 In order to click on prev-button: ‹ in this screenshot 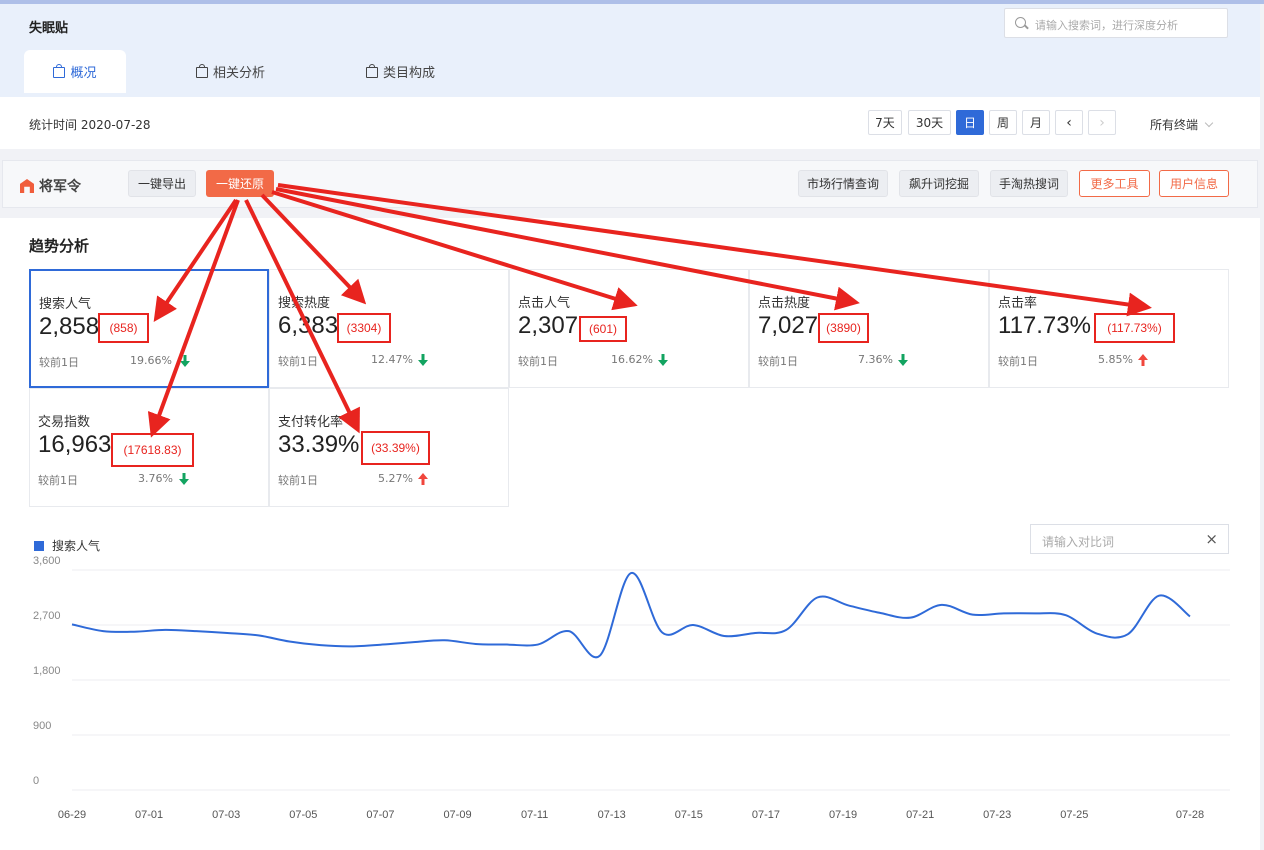, I will do `click(1069, 122)`.